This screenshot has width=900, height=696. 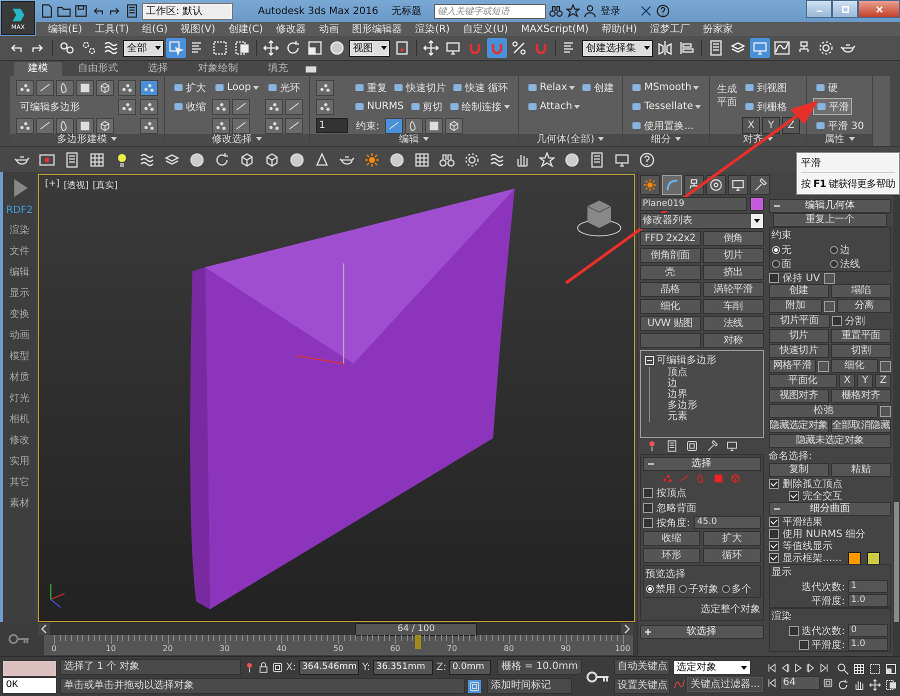 I want to click on menu-item: 图形编辑器, so click(x=377, y=29).